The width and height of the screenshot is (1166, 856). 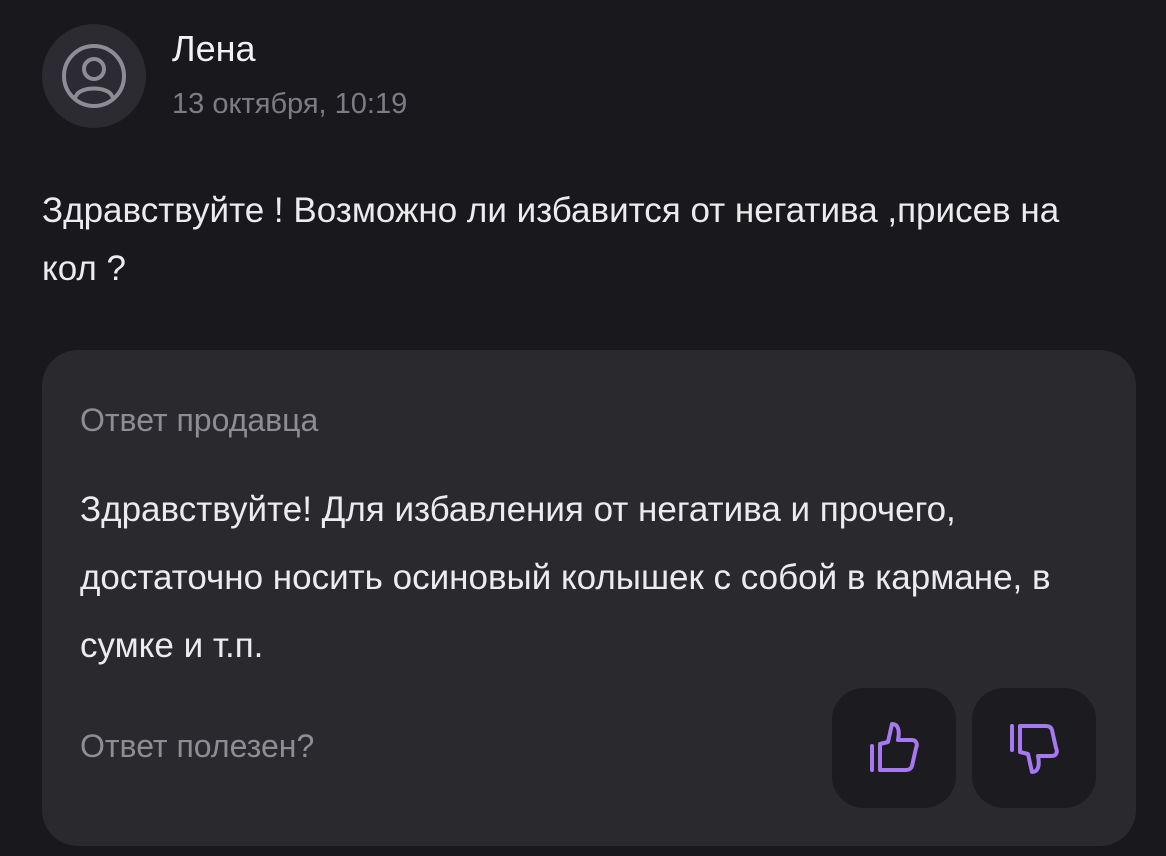 What do you see at coordinates (290, 104) in the screenshot?
I see `review-date: 13 октября, 10:19` at bounding box center [290, 104].